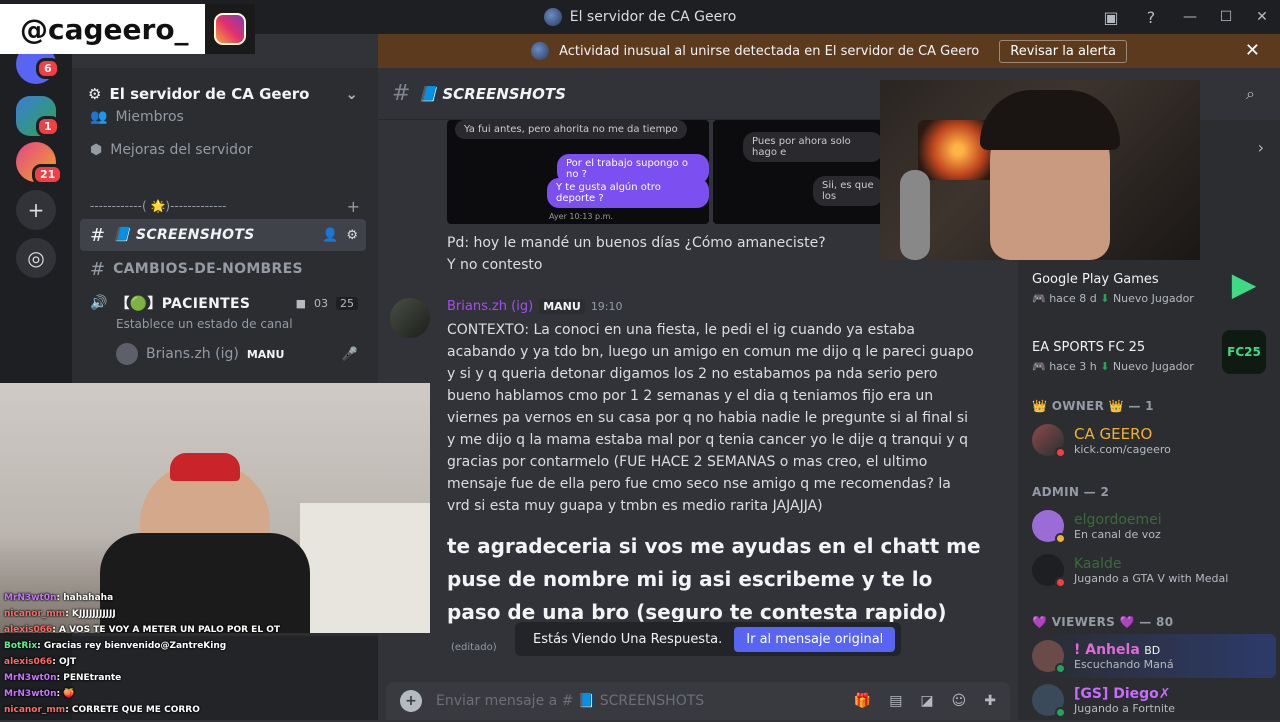 This screenshot has width=1280, height=722. I want to click on add-channel-icon: +, so click(353, 206).